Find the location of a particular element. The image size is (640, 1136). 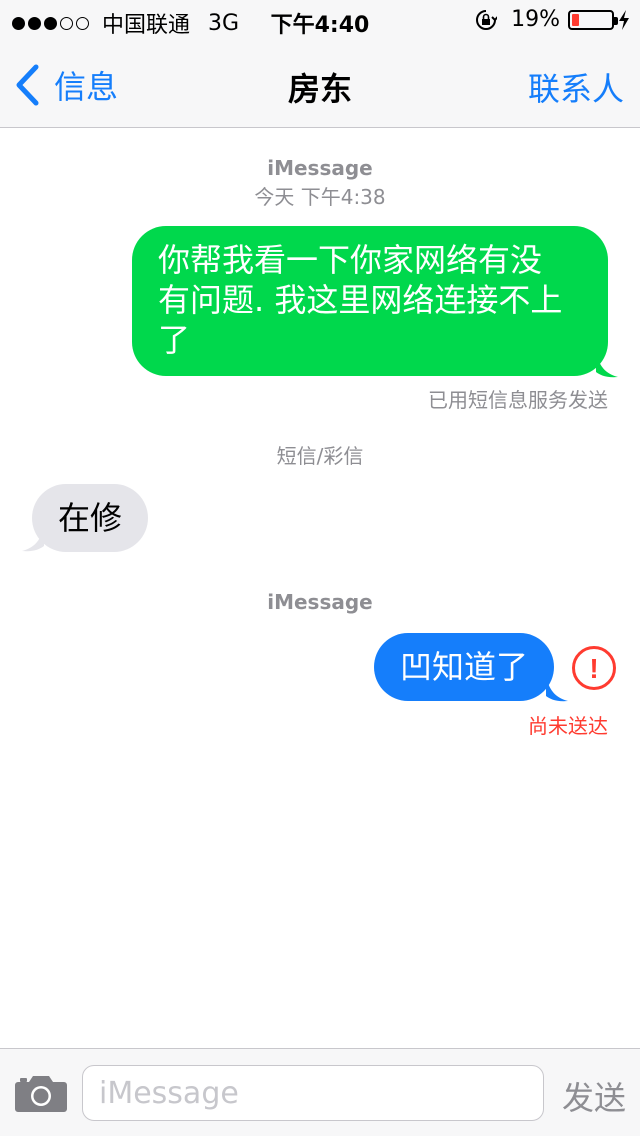

message-text: 凹知道了 is located at coordinates (464, 667).